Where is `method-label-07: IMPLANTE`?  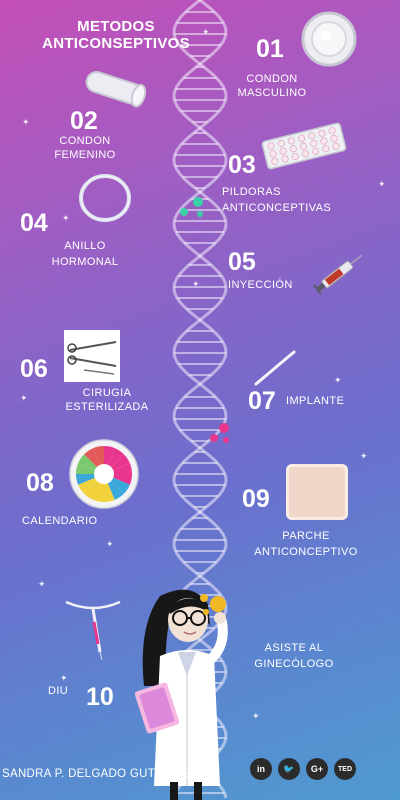 method-label-07: IMPLANTE is located at coordinates (315, 401).